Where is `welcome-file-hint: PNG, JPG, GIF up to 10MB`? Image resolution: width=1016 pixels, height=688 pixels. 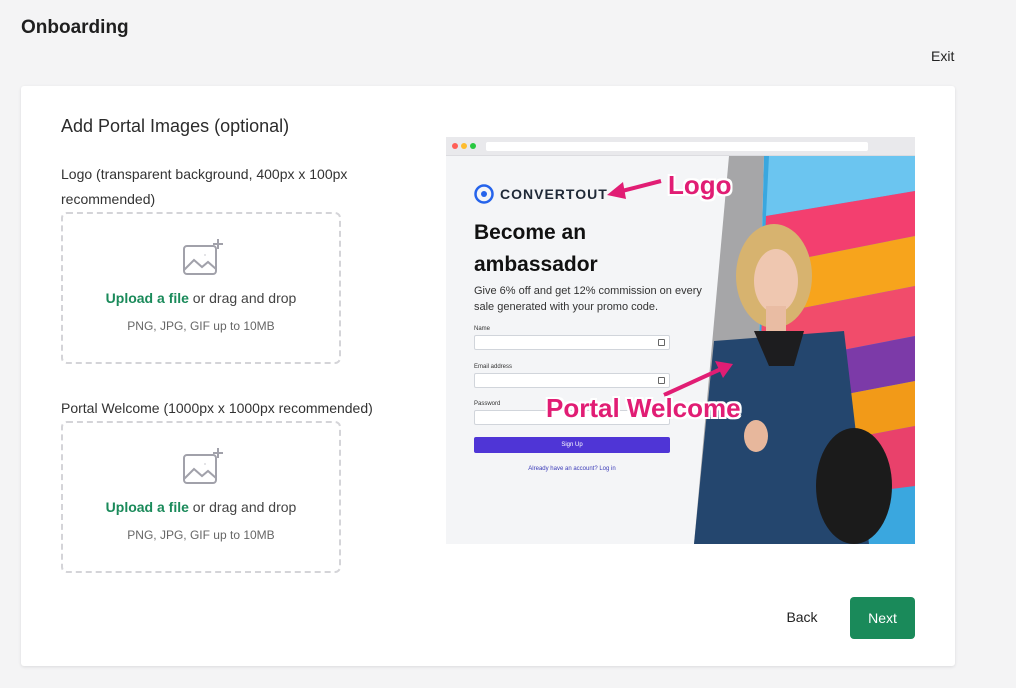 welcome-file-hint: PNG, JPG, GIF up to 10MB is located at coordinates (201, 535).